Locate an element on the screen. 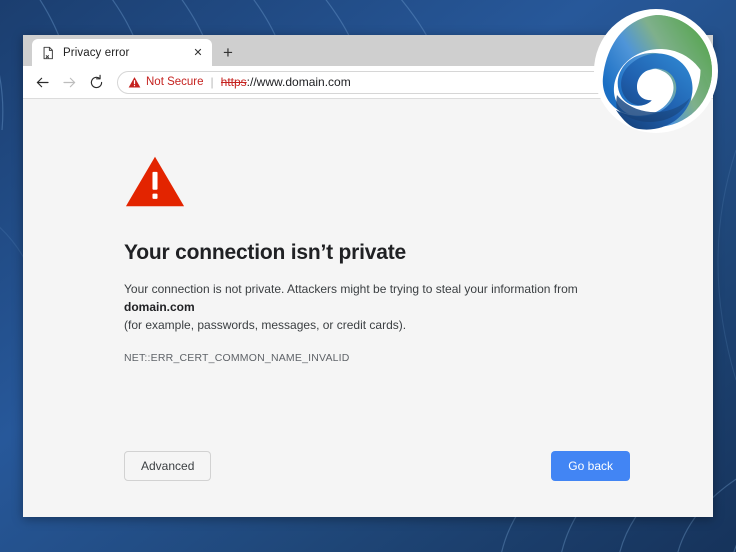  url-rest: ://www.domain.com is located at coordinates (298, 82).